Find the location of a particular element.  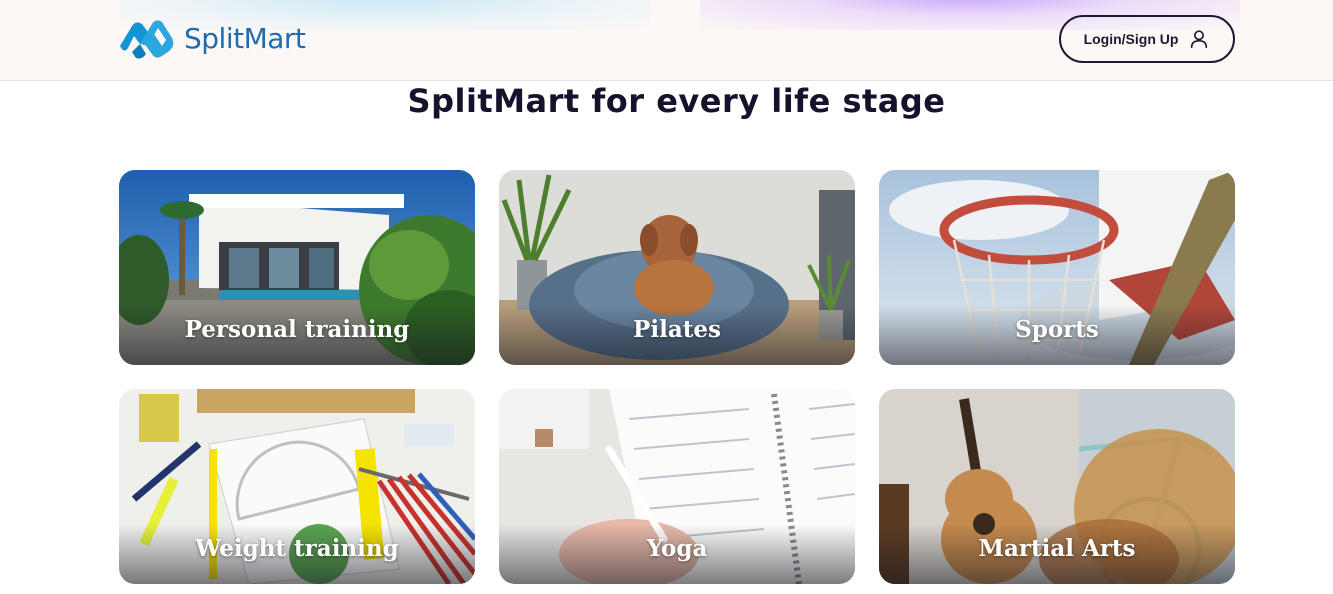

card-sports: Sports is located at coordinates (1057, 267).